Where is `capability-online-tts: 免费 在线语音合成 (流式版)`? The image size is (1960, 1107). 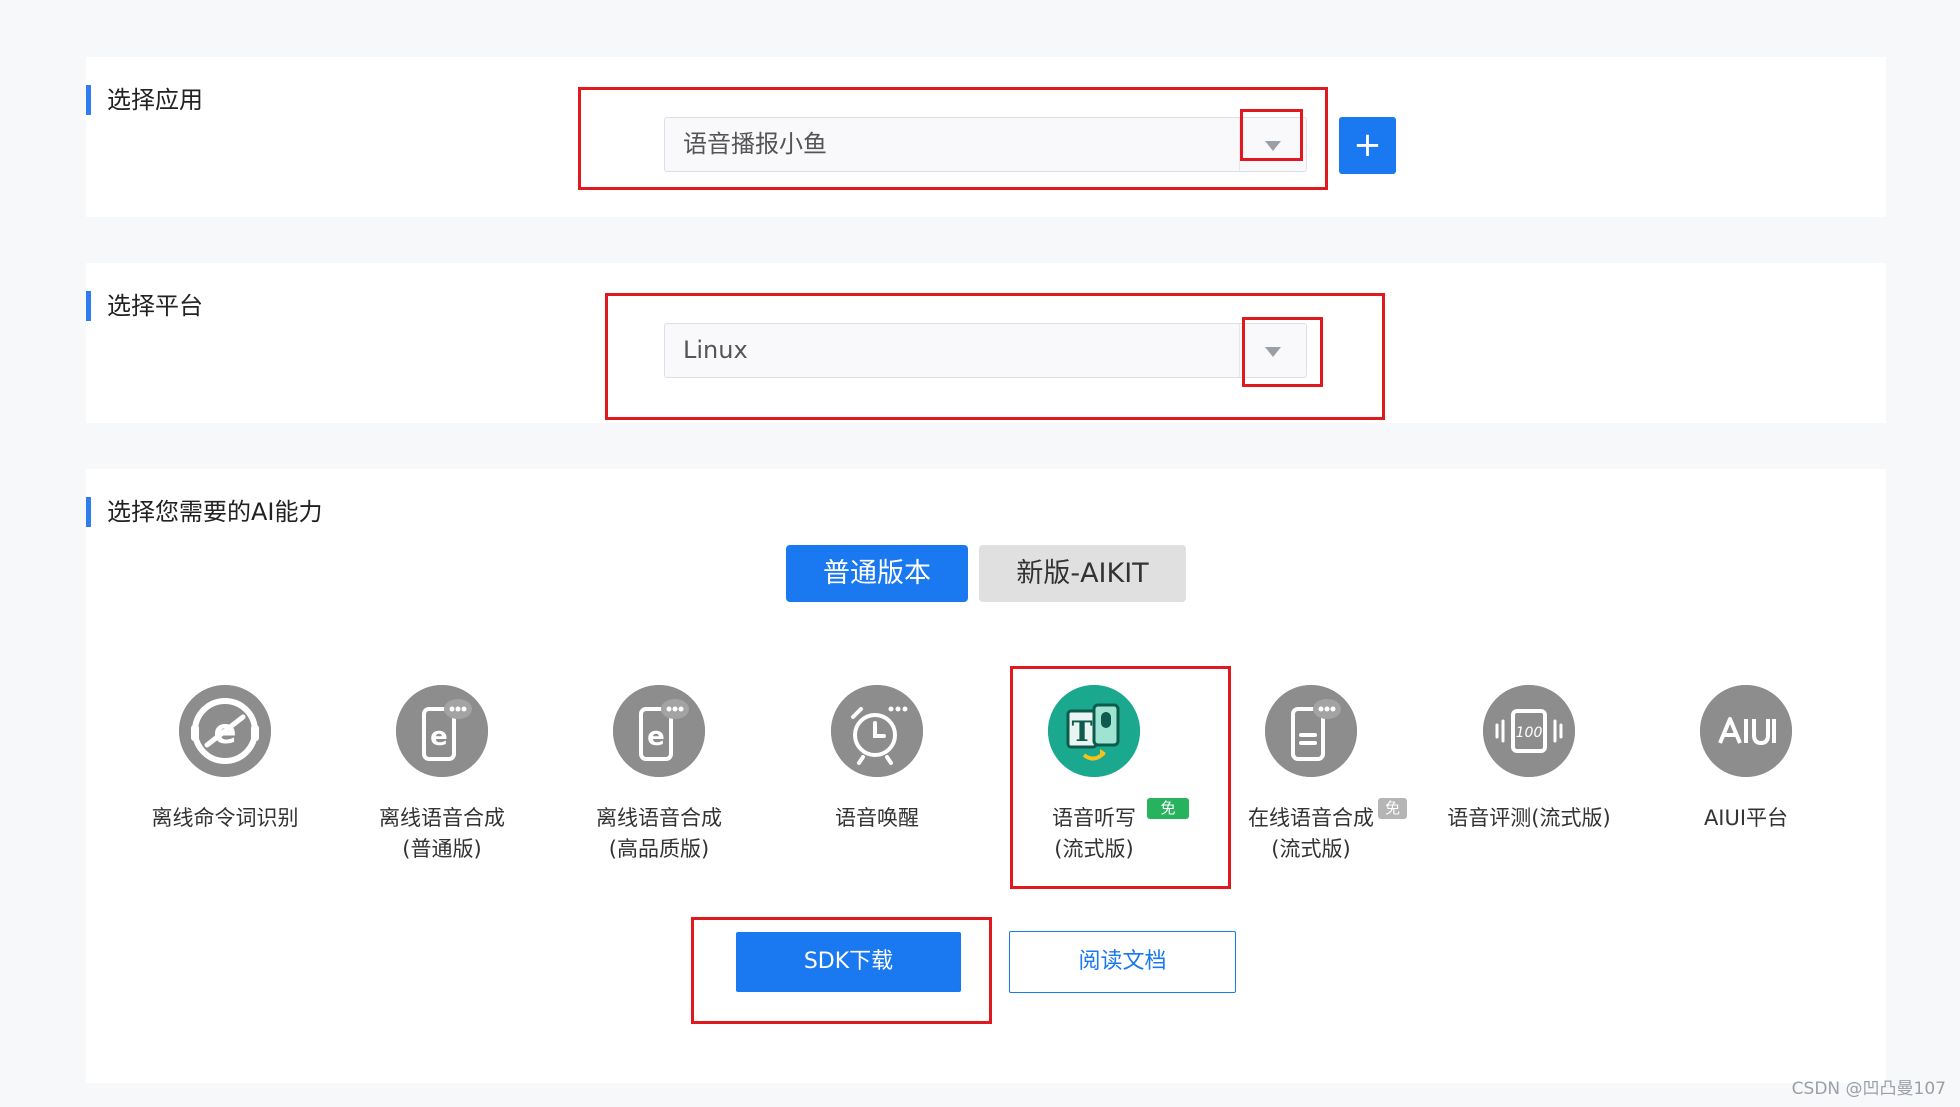 capability-online-tts: 免费 在线语音合成 (流式版) is located at coordinates (1312, 775).